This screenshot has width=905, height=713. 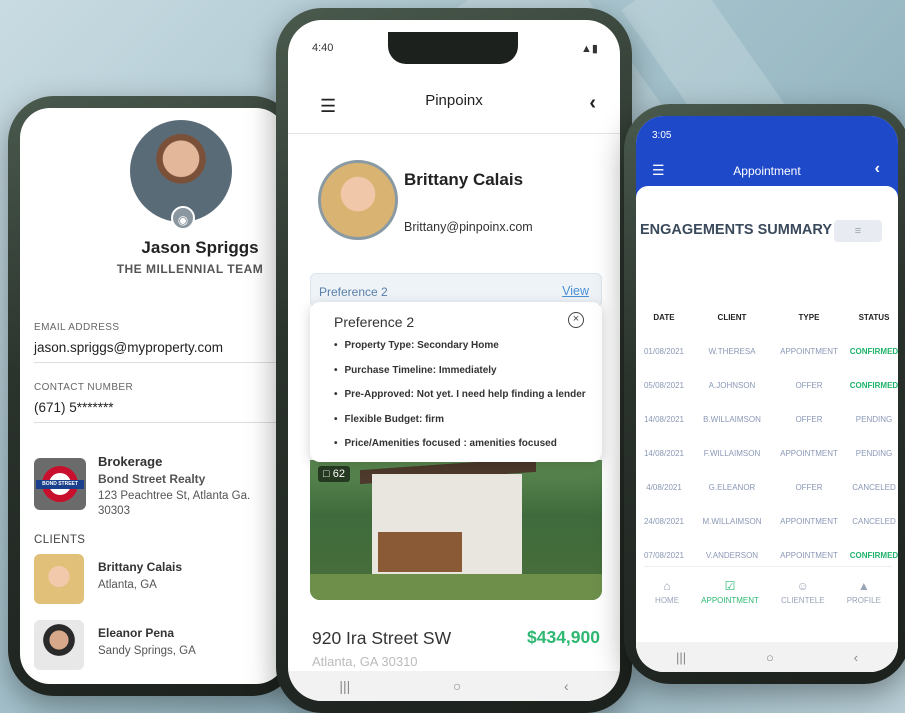 I want to click on column-header: DATE, so click(x=664, y=317).